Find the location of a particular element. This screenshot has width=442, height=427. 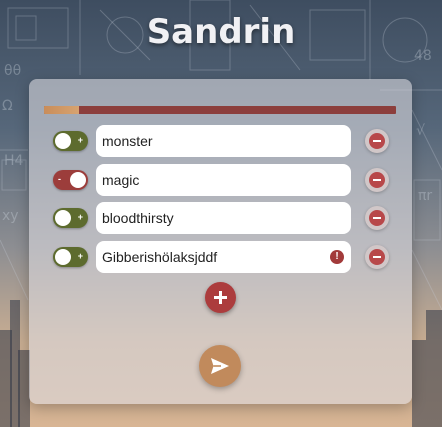

app-title: Sandrin is located at coordinates (221, 32).